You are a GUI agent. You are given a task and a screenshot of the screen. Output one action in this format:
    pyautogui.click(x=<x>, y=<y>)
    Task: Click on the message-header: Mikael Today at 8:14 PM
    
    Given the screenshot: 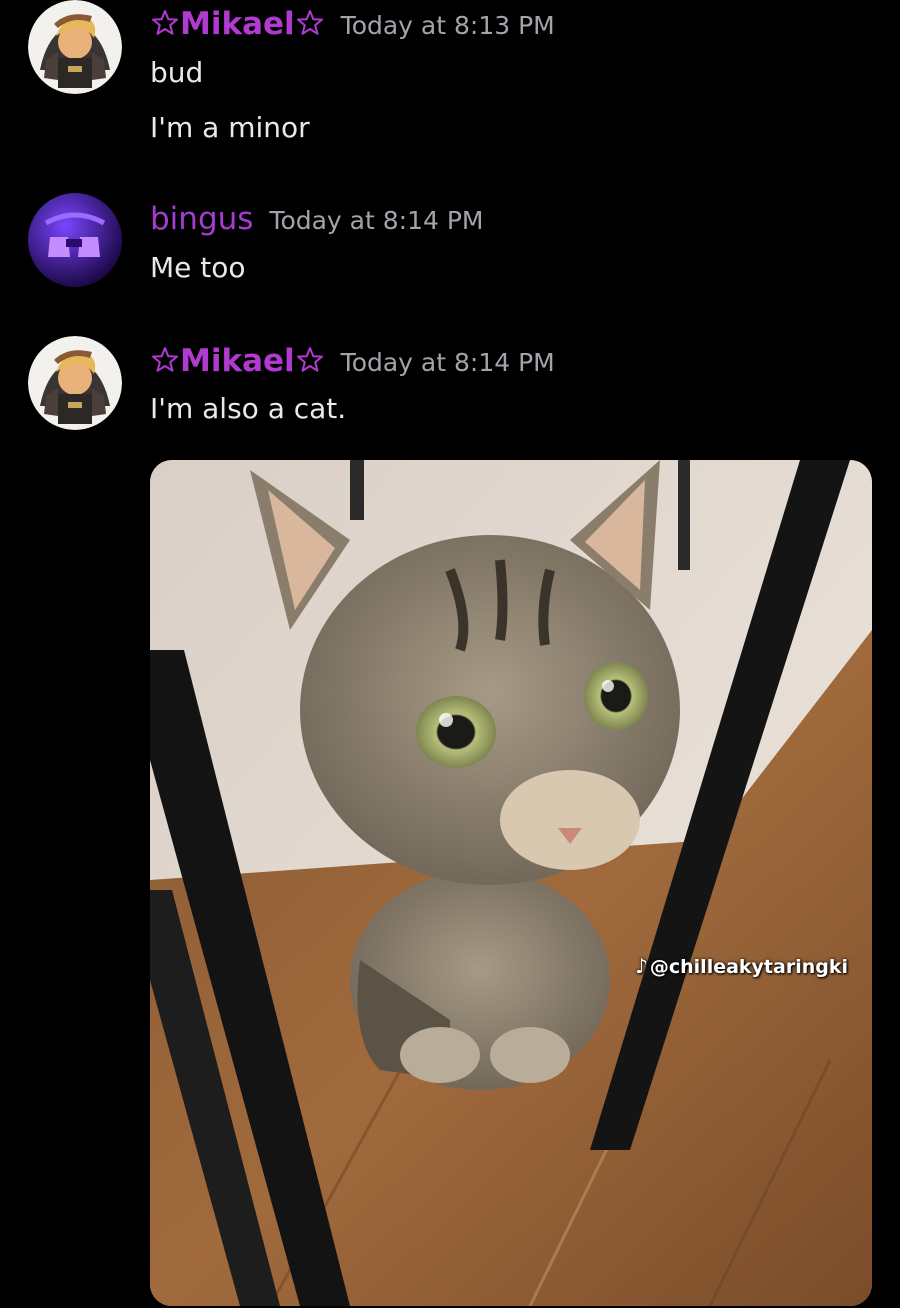 What is the action you would take?
    pyautogui.click(x=352, y=361)
    